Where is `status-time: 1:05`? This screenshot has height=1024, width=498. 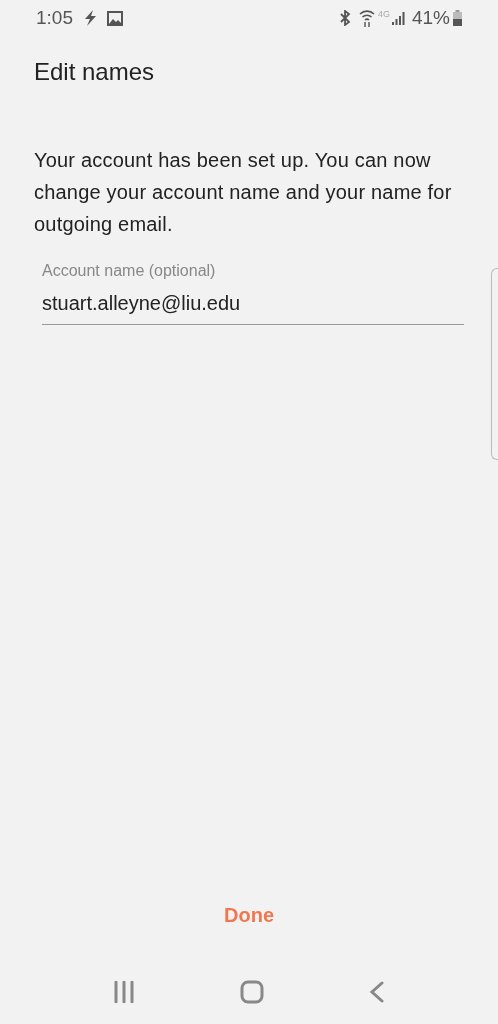 status-time: 1:05 is located at coordinates (54, 17).